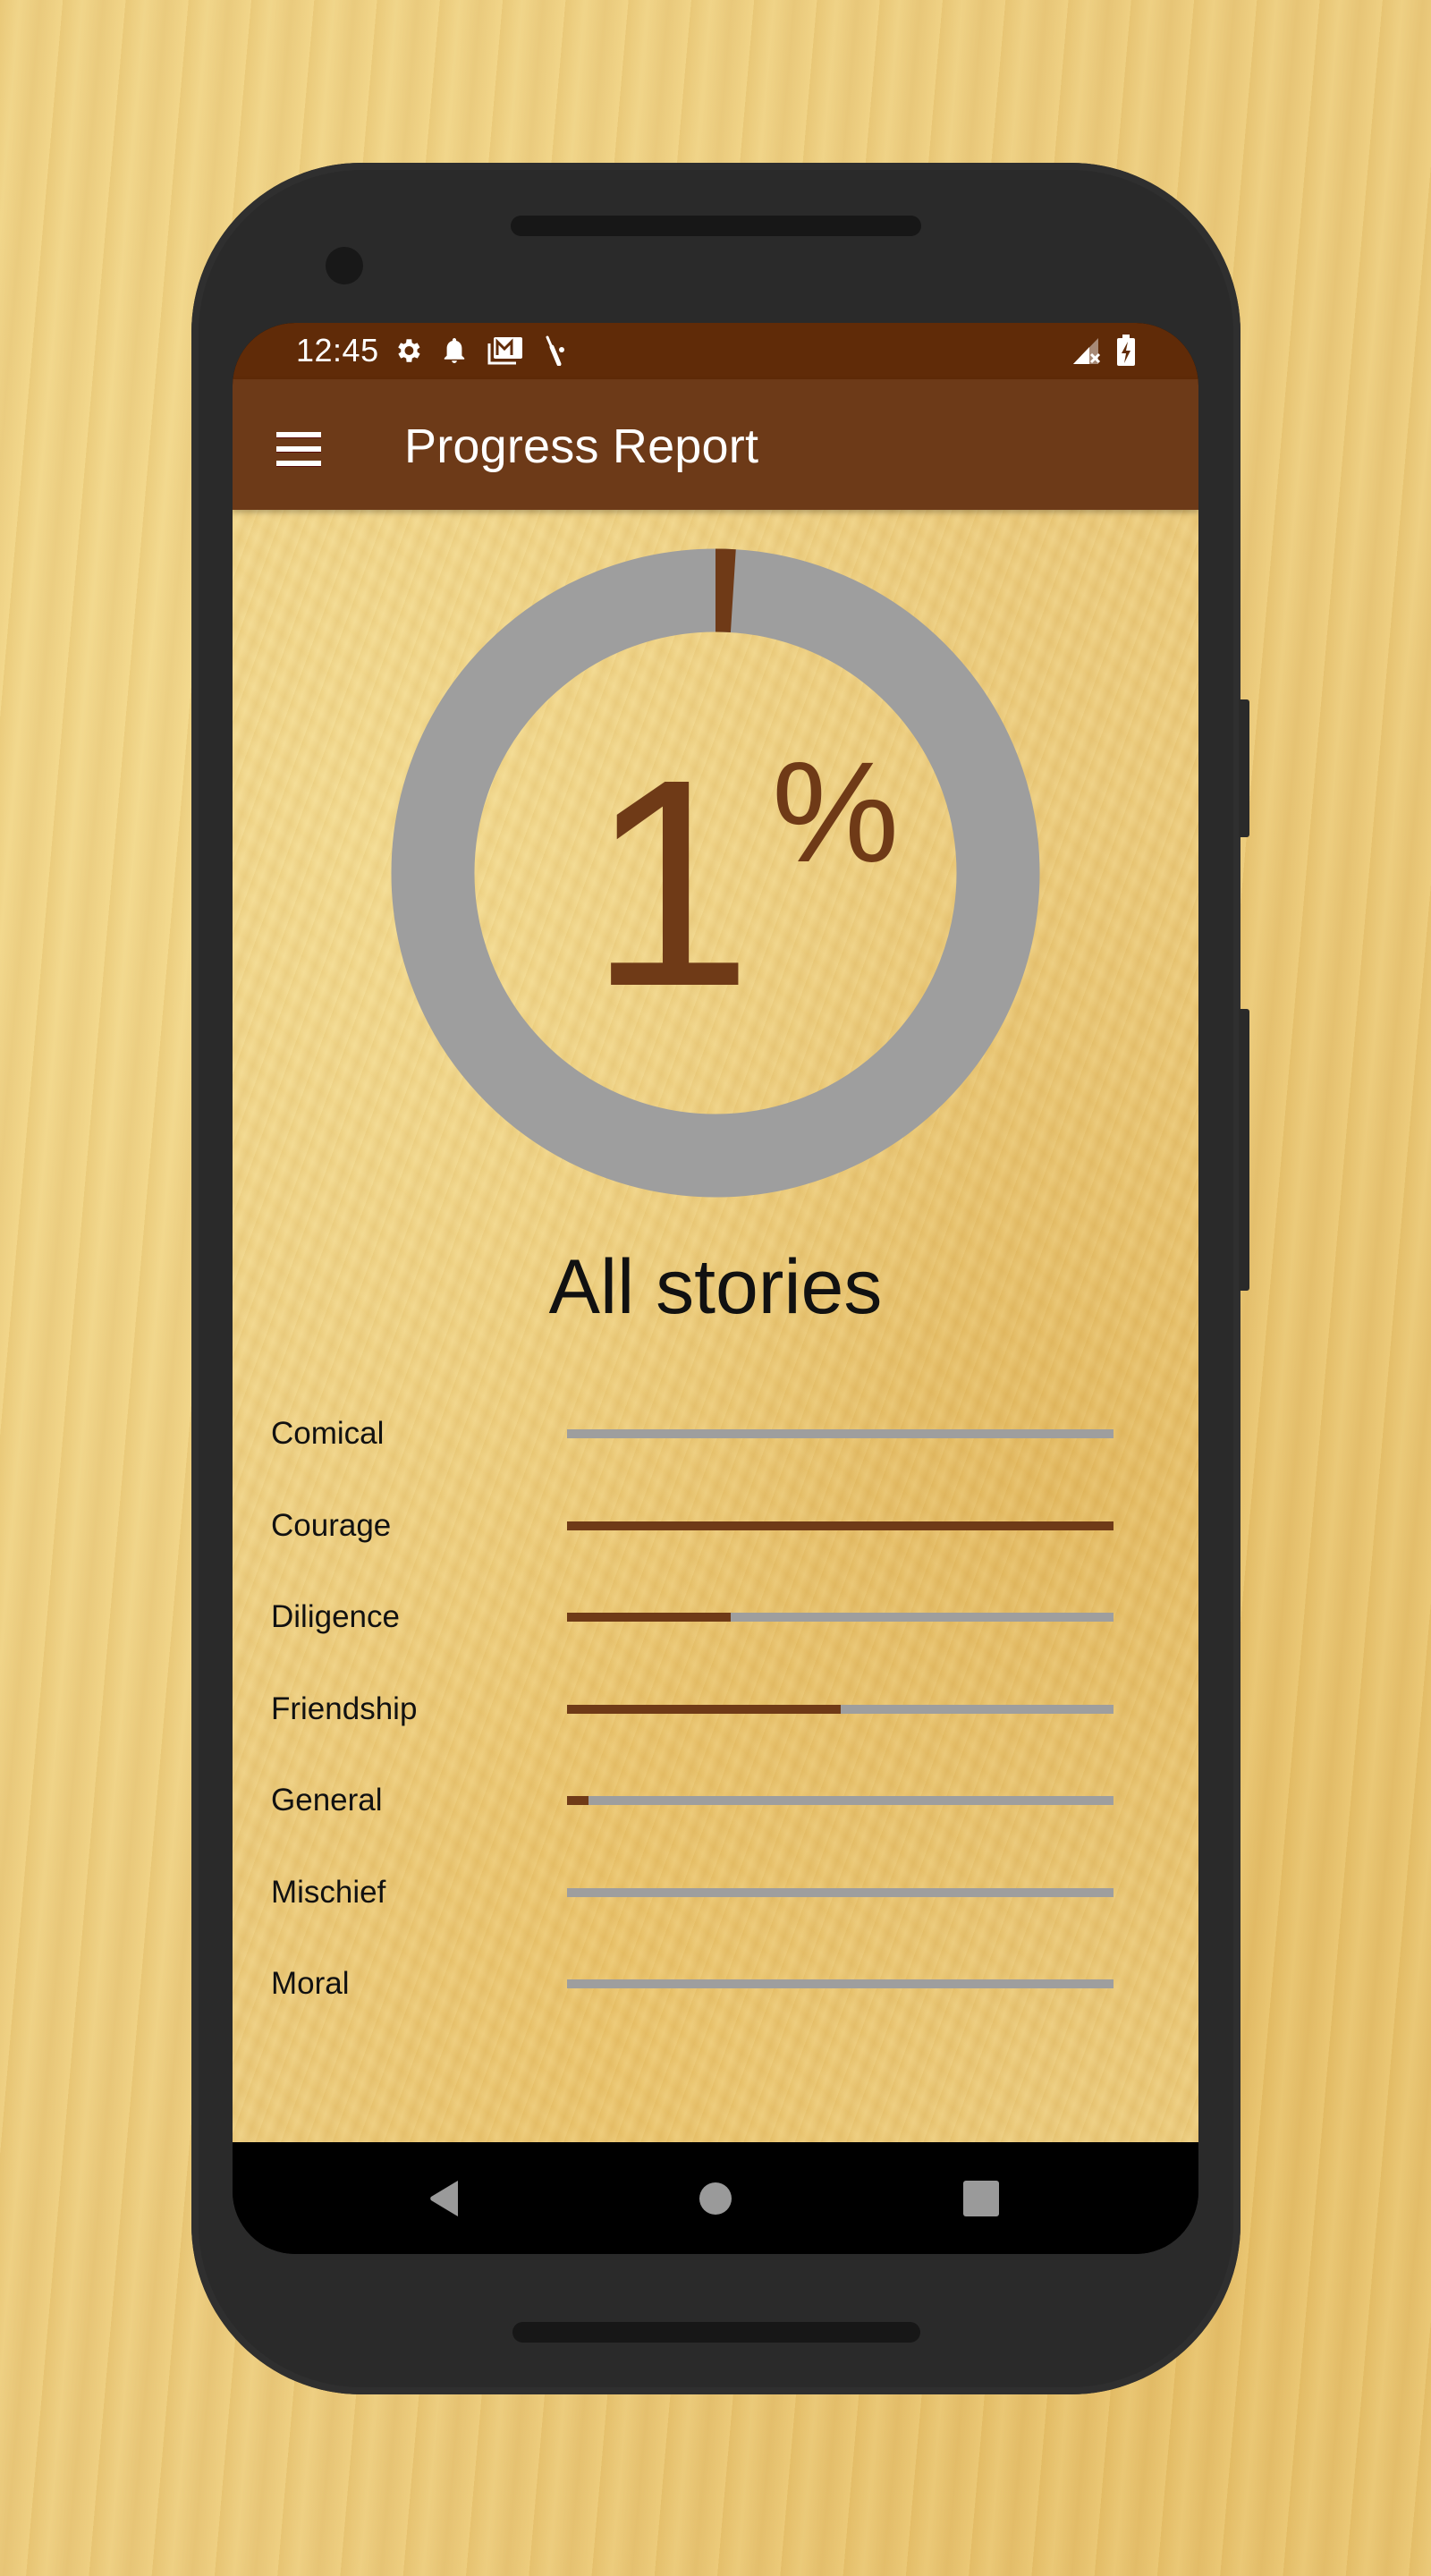 The height and width of the screenshot is (2576, 1431). I want to click on system-nav-bar, so click(716, 2198).